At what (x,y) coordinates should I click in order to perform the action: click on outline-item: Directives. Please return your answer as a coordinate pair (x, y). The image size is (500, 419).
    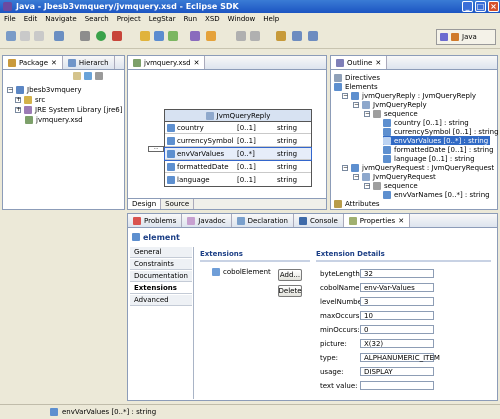
    Looking at the image, I should click on (357, 77).